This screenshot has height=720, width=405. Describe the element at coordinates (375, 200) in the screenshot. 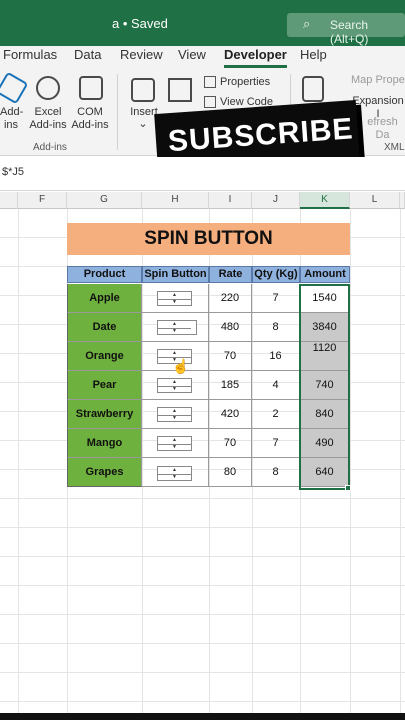

I see `column-header-l: L` at that location.